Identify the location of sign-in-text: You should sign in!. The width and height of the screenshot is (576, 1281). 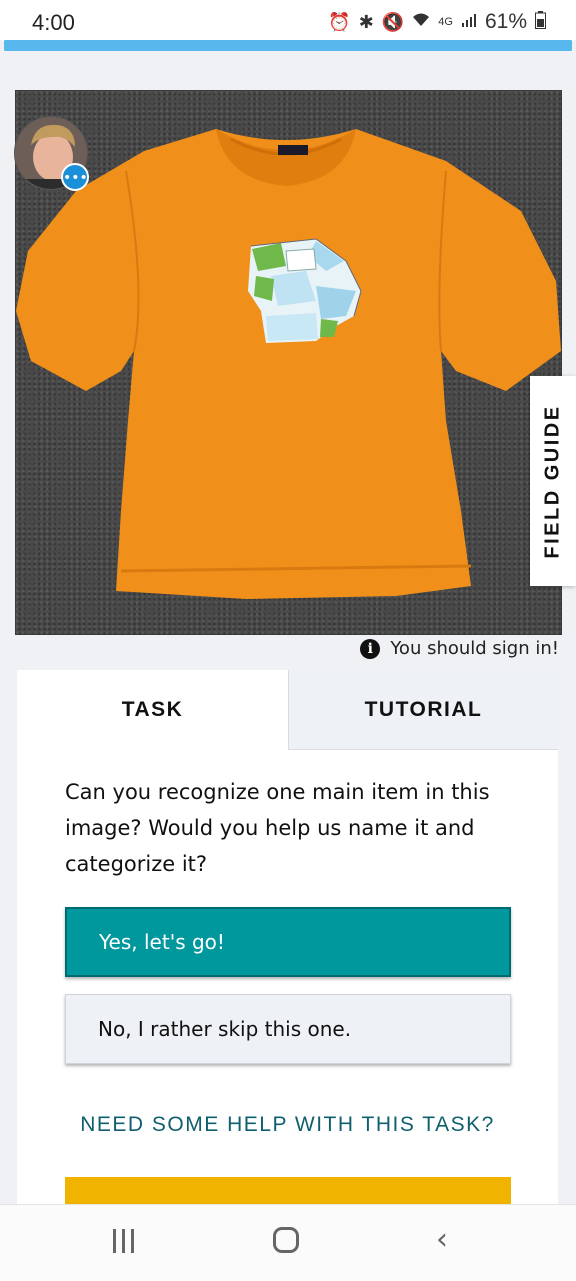
(474, 648).